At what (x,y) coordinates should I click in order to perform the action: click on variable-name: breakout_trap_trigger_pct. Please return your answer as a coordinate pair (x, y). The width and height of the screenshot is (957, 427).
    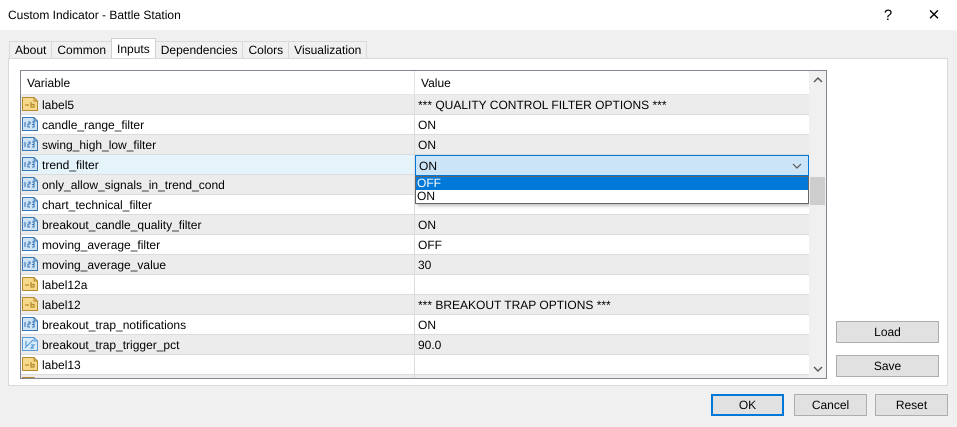
    Looking at the image, I should click on (111, 345).